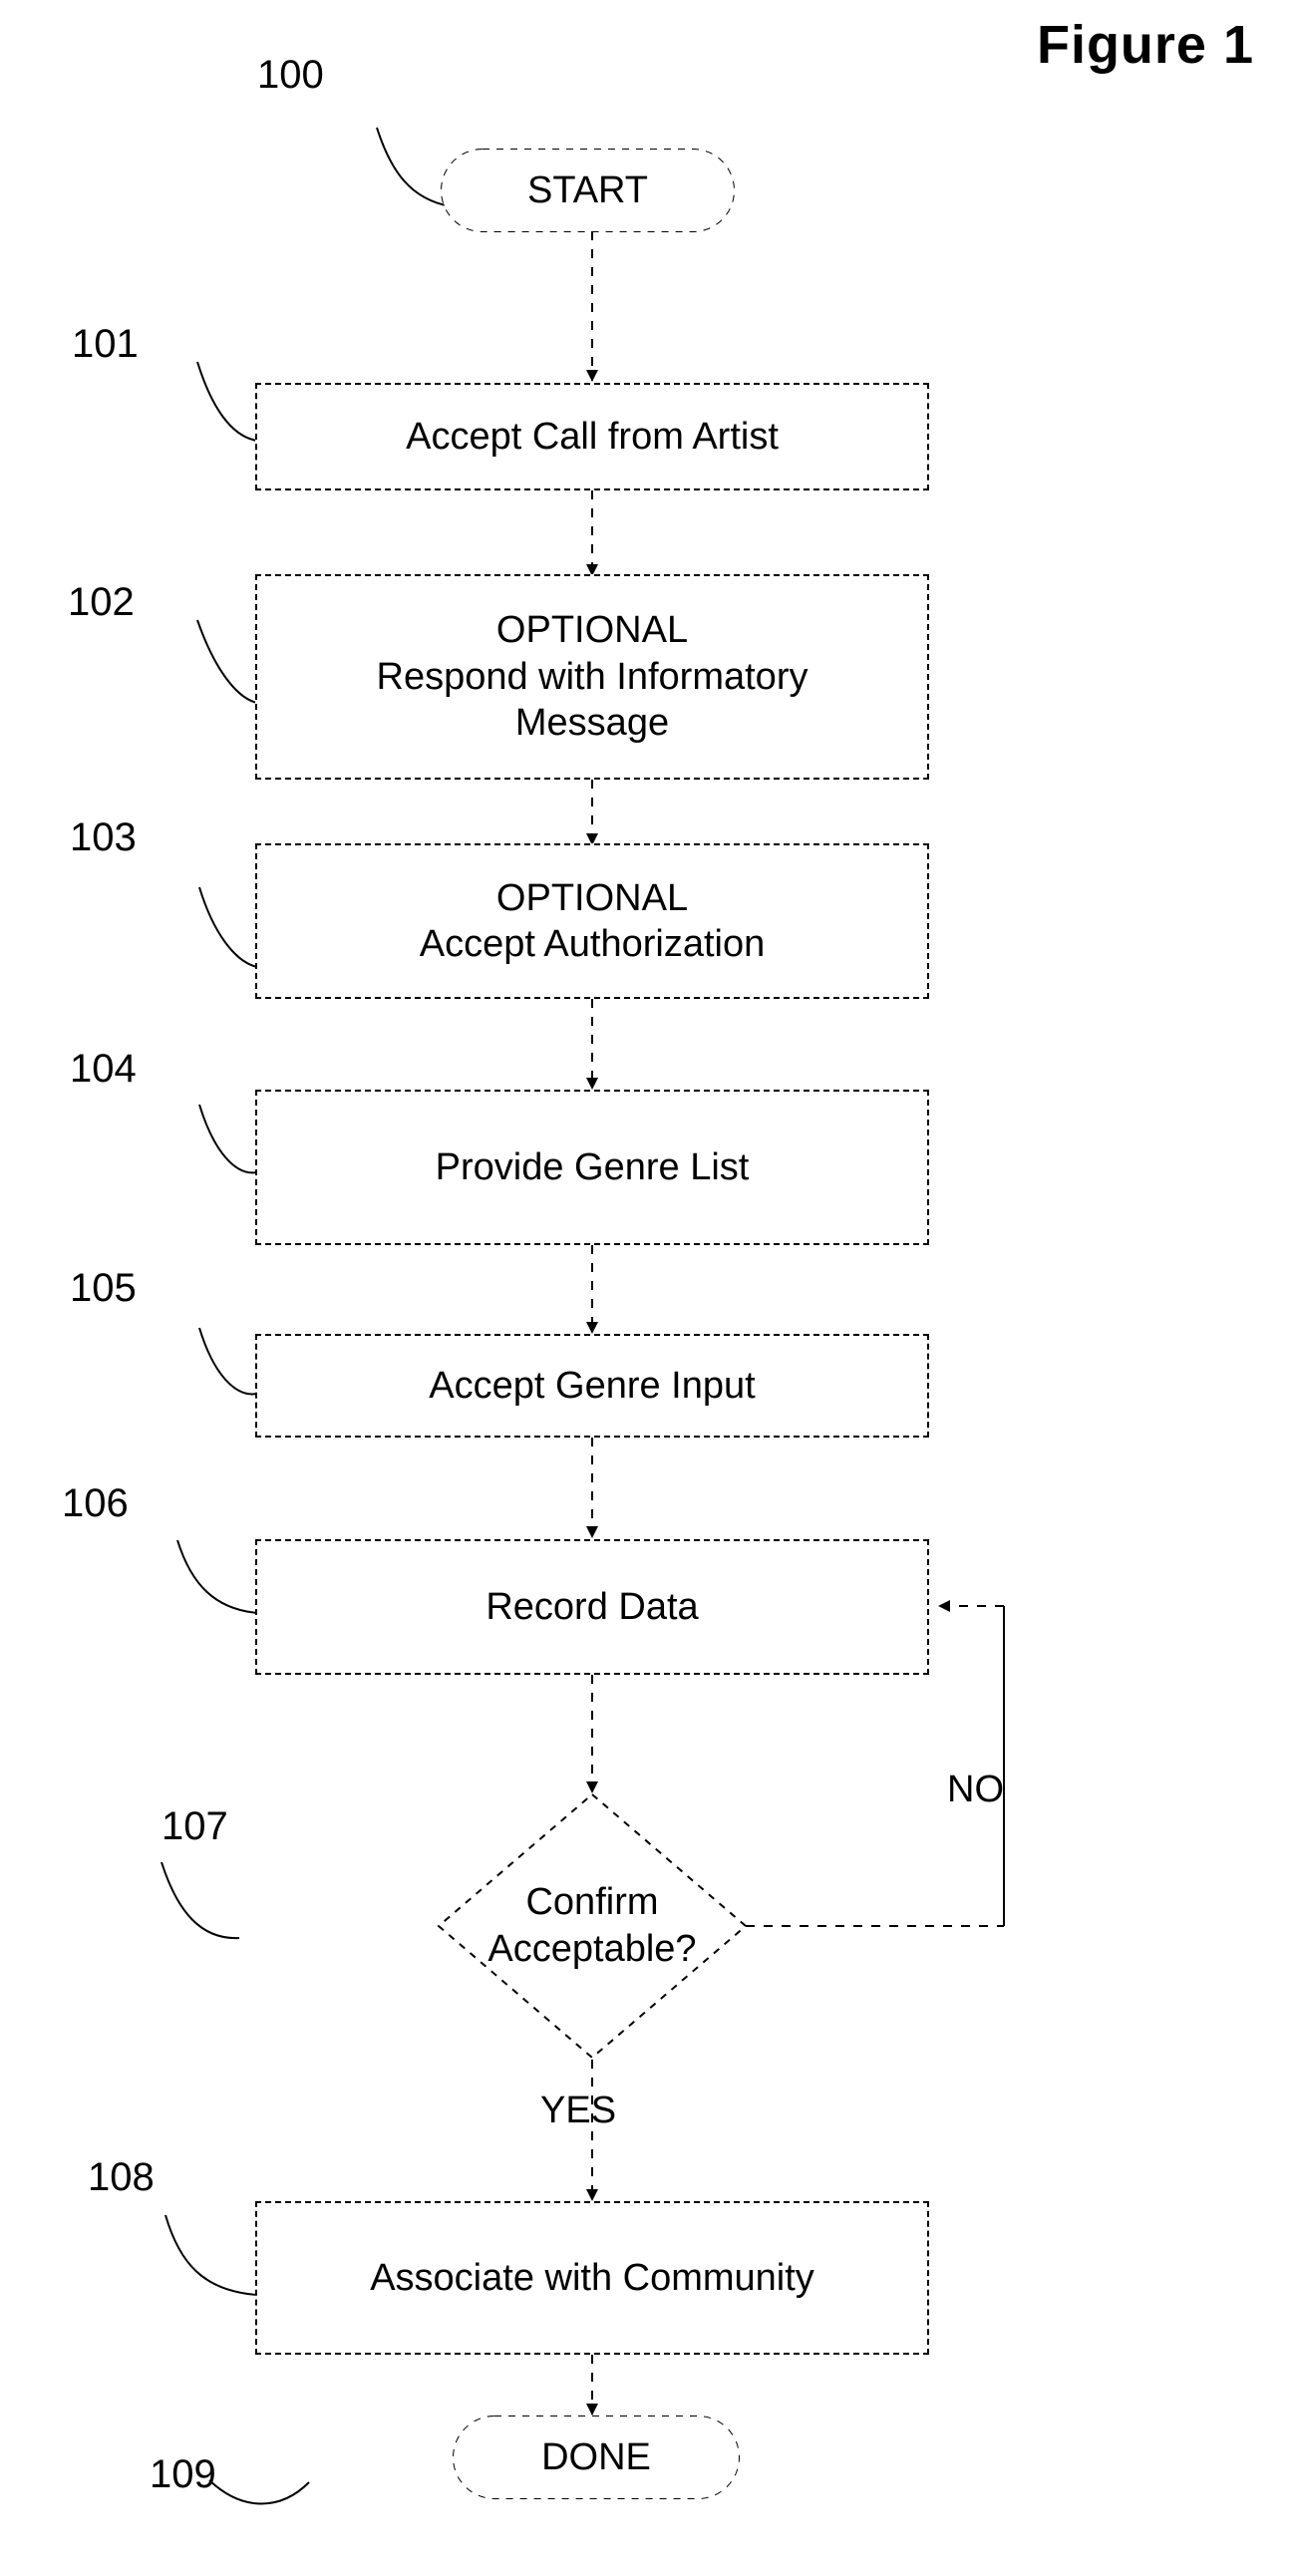 The height and width of the screenshot is (2576, 1296). I want to click on done-terminator: DONE, so click(596, 2457).